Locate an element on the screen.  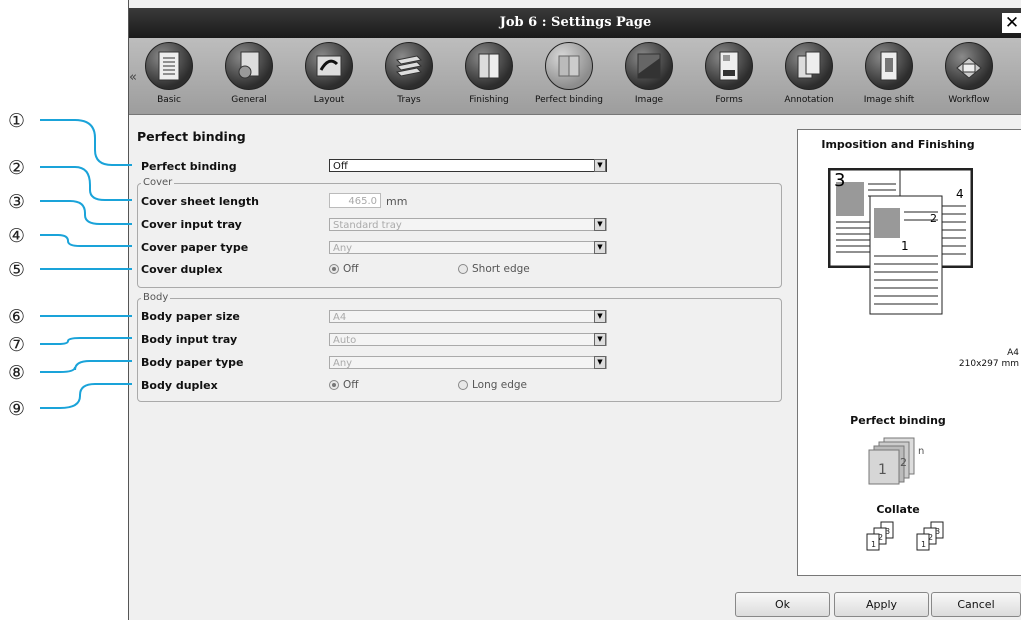
cover-input-tray-label: Cover input tray is located at coordinates (191, 224).